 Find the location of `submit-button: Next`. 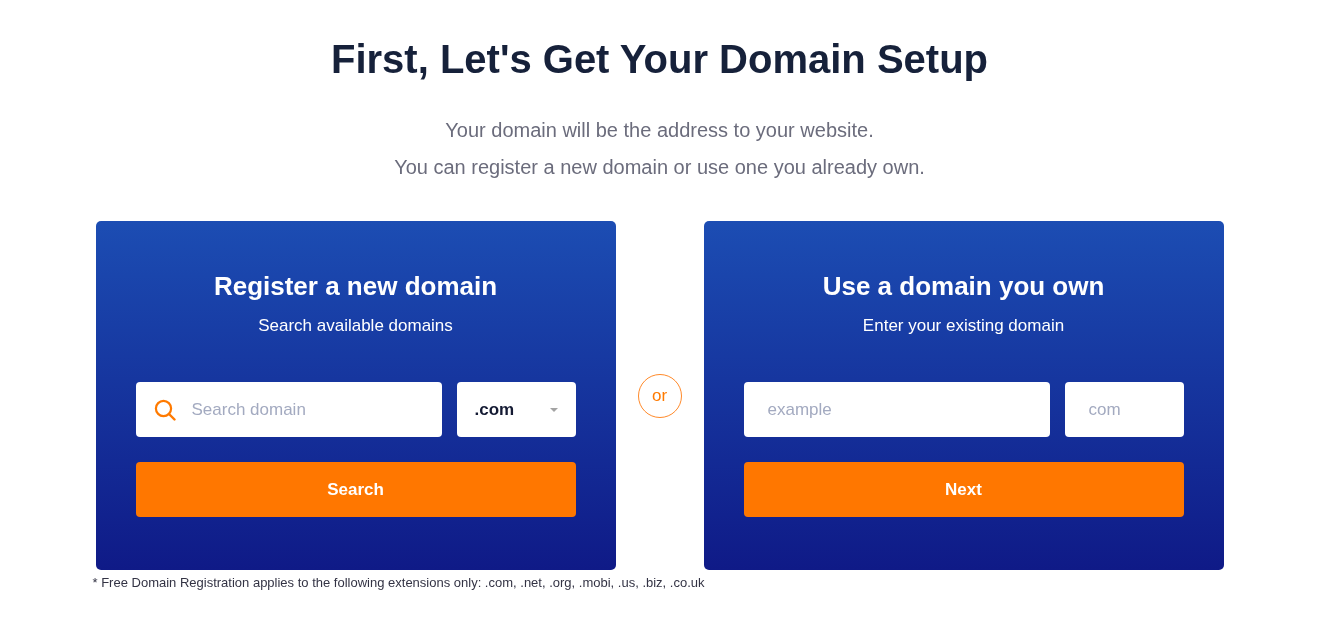

submit-button: Next is located at coordinates (963, 489).